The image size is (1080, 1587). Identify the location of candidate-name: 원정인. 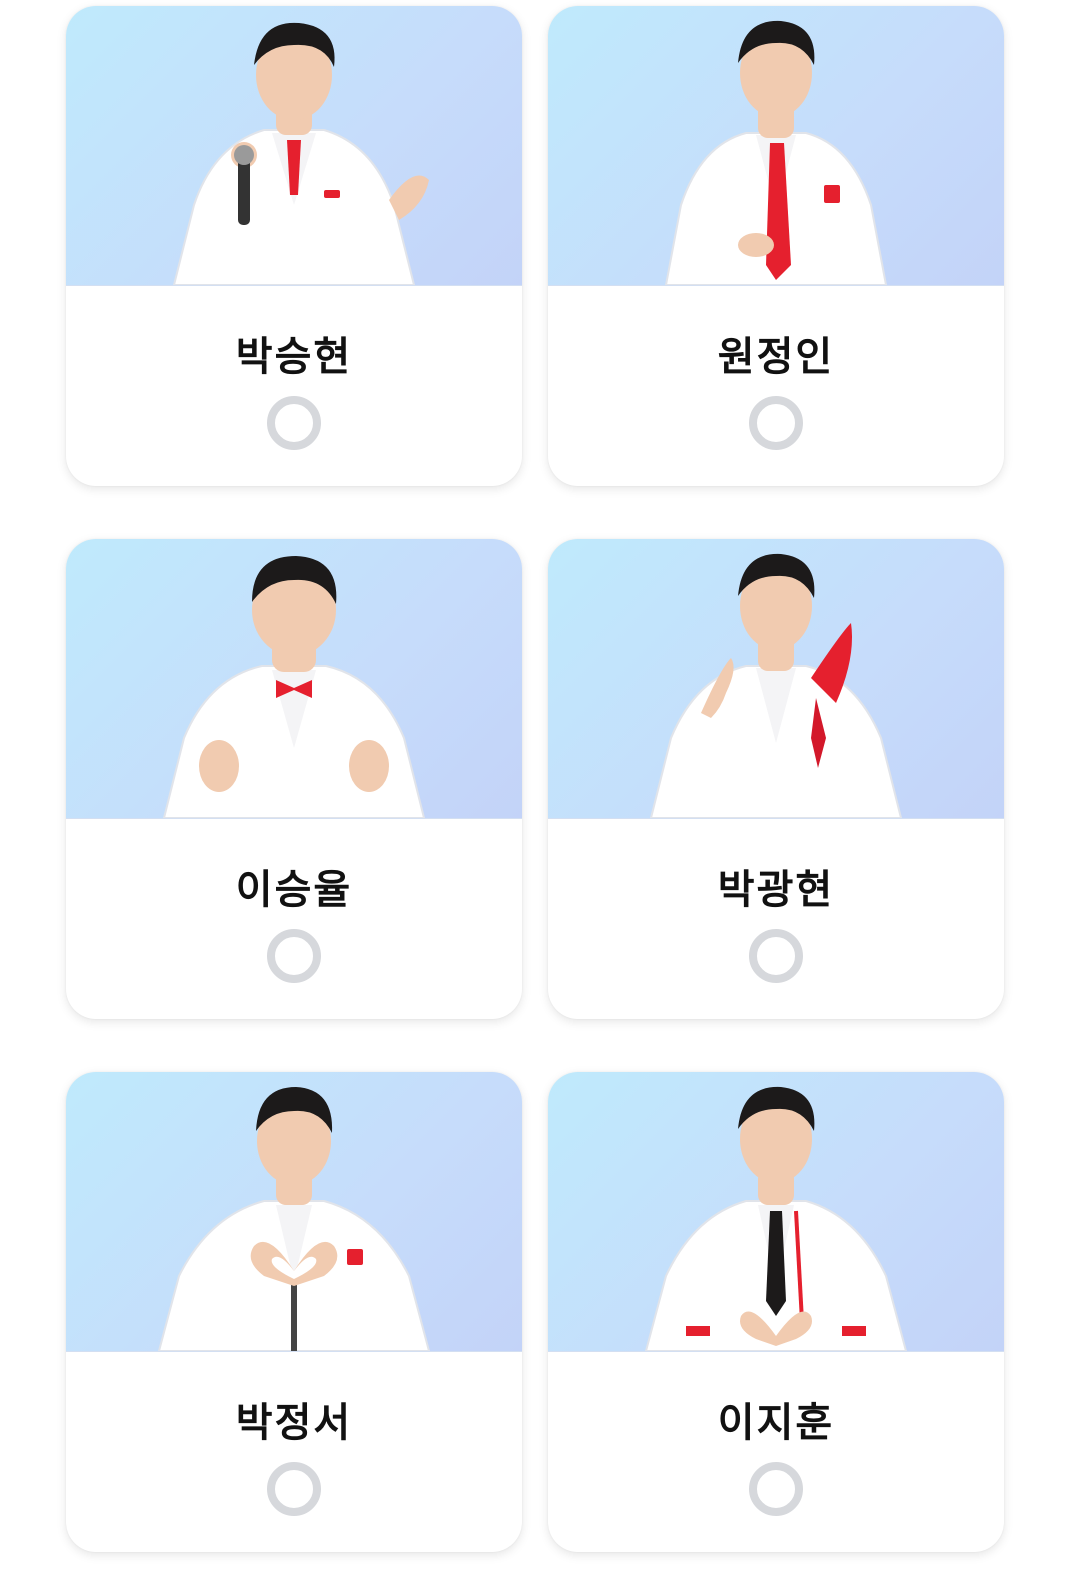
(776, 357).